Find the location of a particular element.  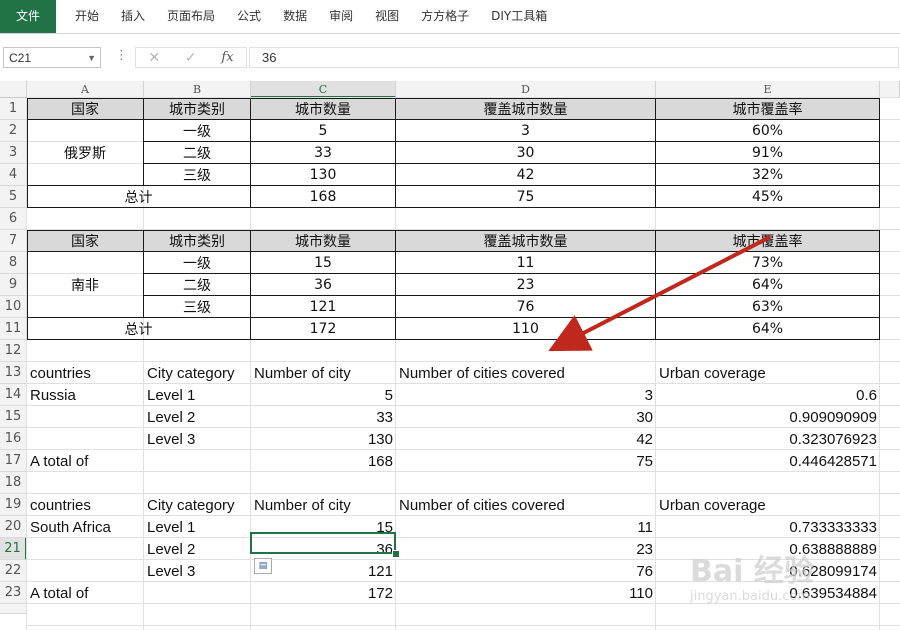

annotation-arrow is located at coordinates (659, 293).